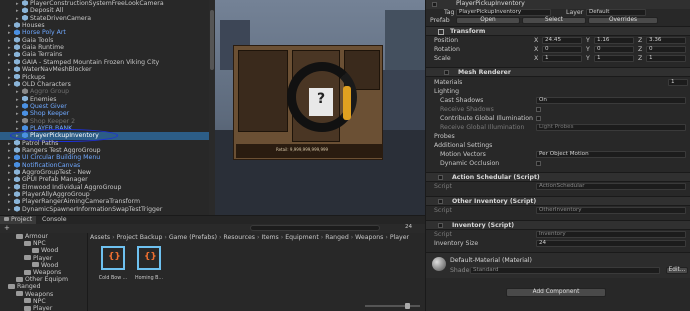 The height and width of the screenshot is (311, 690). Describe the element at coordinates (315, 228) in the screenshot. I see `search-input` at that location.